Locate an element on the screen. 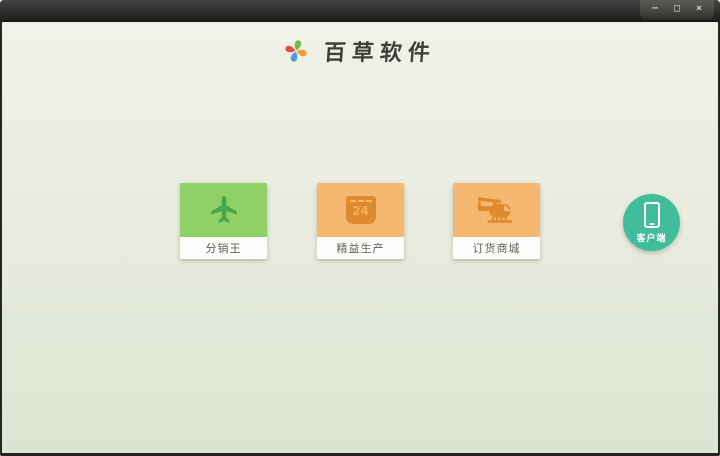 Image resolution: width=720 pixels, height=456 pixels. maximize-button: □ is located at coordinates (677, 9).